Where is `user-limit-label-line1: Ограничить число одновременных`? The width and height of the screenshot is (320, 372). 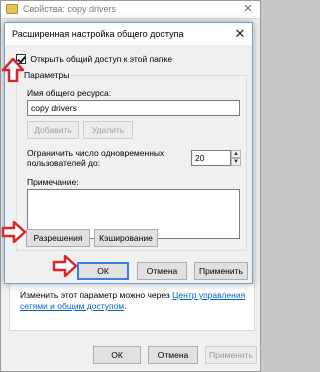 user-limit-label-line1: Ограничить число одновременных is located at coordinates (96, 153).